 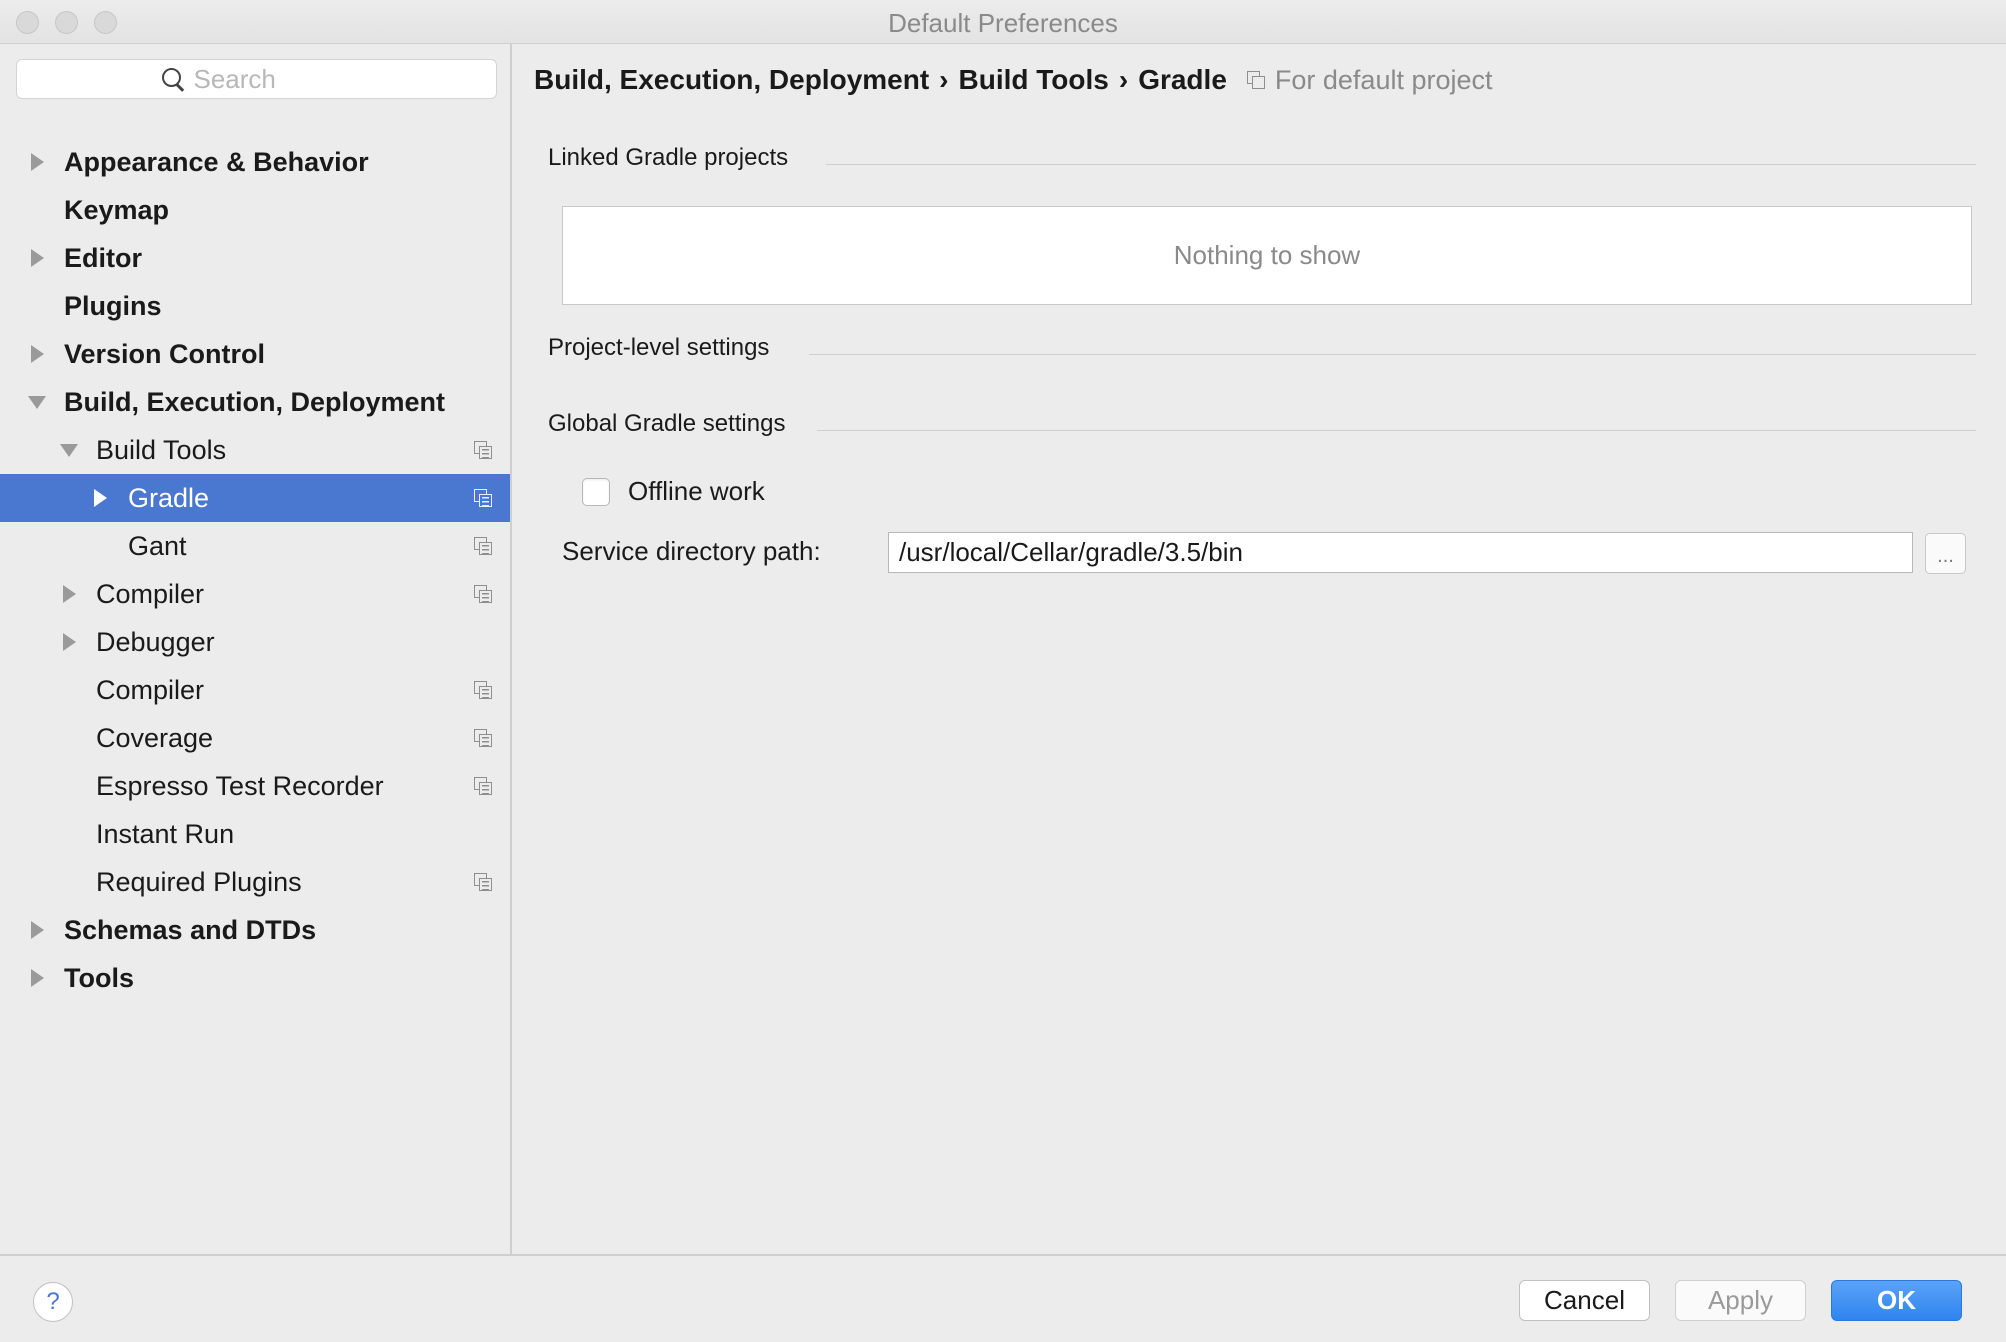 I want to click on search-icon, so click(x=173, y=79).